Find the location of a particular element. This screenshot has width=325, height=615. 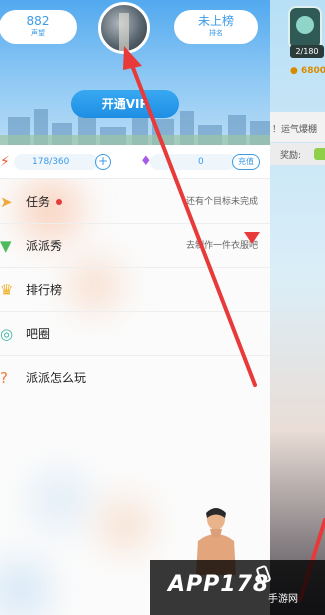

menu-item-label: 派派怎么玩 is located at coordinates (56, 378).